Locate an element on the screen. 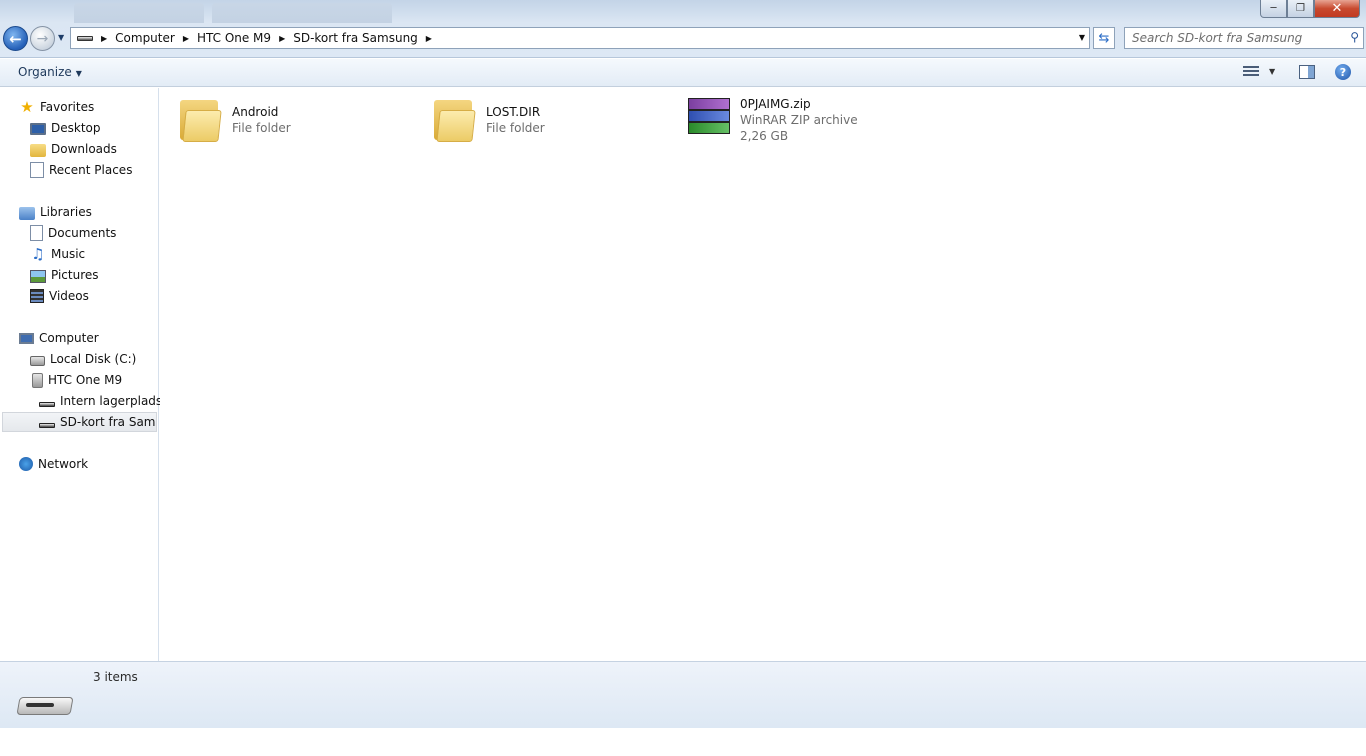 The height and width of the screenshot is (756, 1366). breadcrumb-computer: Computer is located at coordinates (145, 38).